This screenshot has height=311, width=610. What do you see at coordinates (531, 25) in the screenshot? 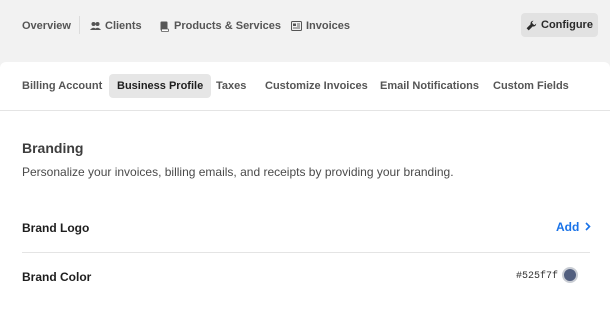
I see `wrench-icon` at bounding box center [531, 25].